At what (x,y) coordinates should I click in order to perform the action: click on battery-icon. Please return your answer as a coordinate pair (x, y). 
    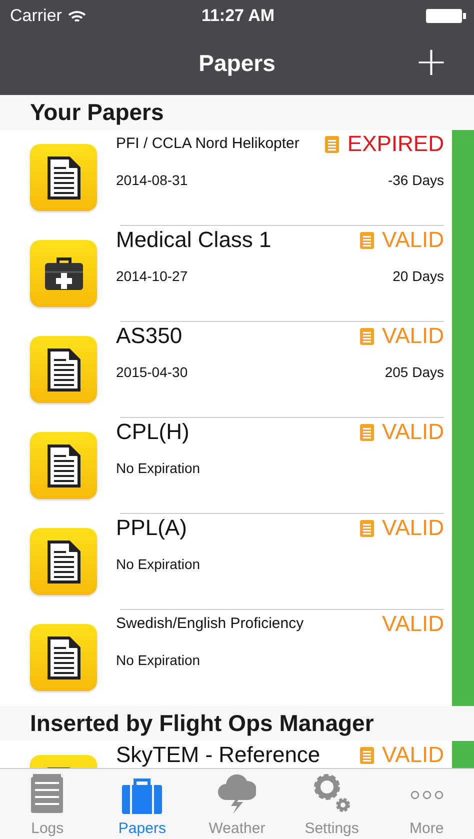
    Looking at the image, I should click on (446, 16).